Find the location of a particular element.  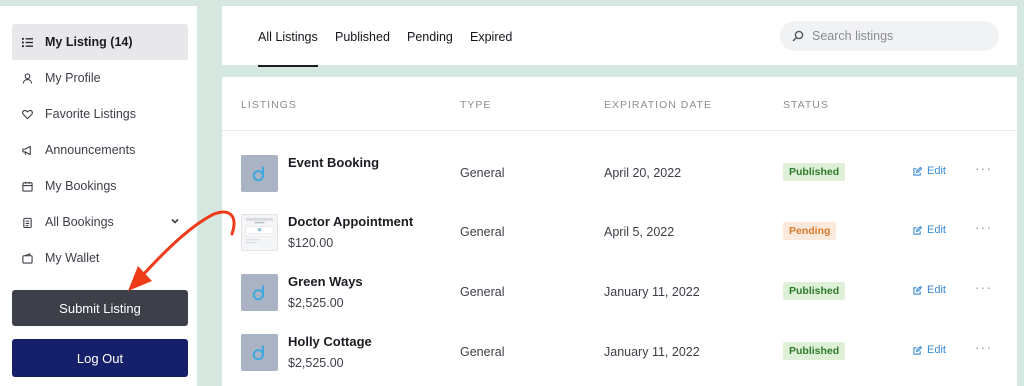

sidebar-item-my-profile: My Profile is located at coordinates (100, 78).